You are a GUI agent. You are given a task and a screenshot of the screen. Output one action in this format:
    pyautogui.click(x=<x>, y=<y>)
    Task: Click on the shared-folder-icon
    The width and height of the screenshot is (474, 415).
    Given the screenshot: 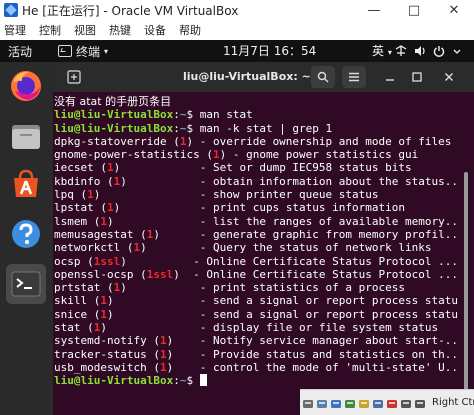 What is the action you would take?
    pyautogui.click(x=364, y=403)
    